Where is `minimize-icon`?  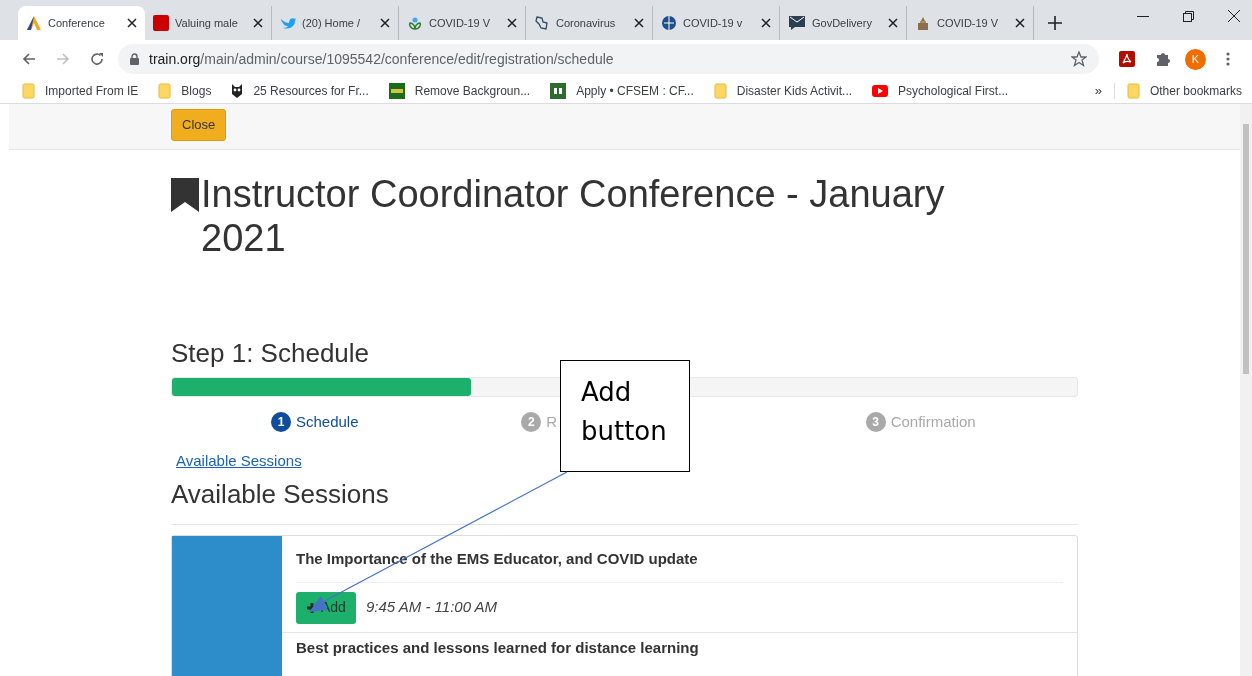 minimize-icon is located at coordinates (1143, 17).